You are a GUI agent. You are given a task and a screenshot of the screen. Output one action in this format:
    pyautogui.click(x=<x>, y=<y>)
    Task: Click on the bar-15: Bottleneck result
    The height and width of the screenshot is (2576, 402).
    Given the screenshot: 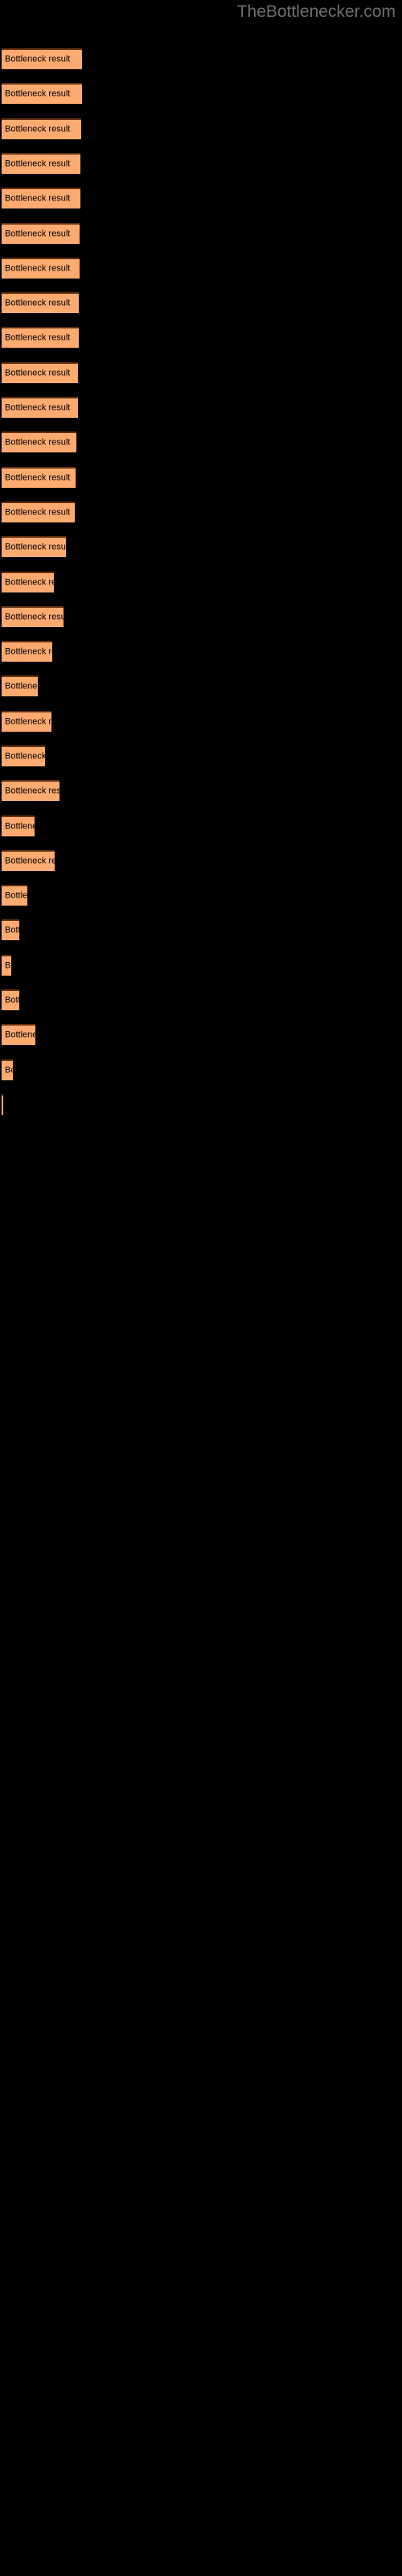 What is the action you would take?
    pyautogui.click(x=28, y=582)
    